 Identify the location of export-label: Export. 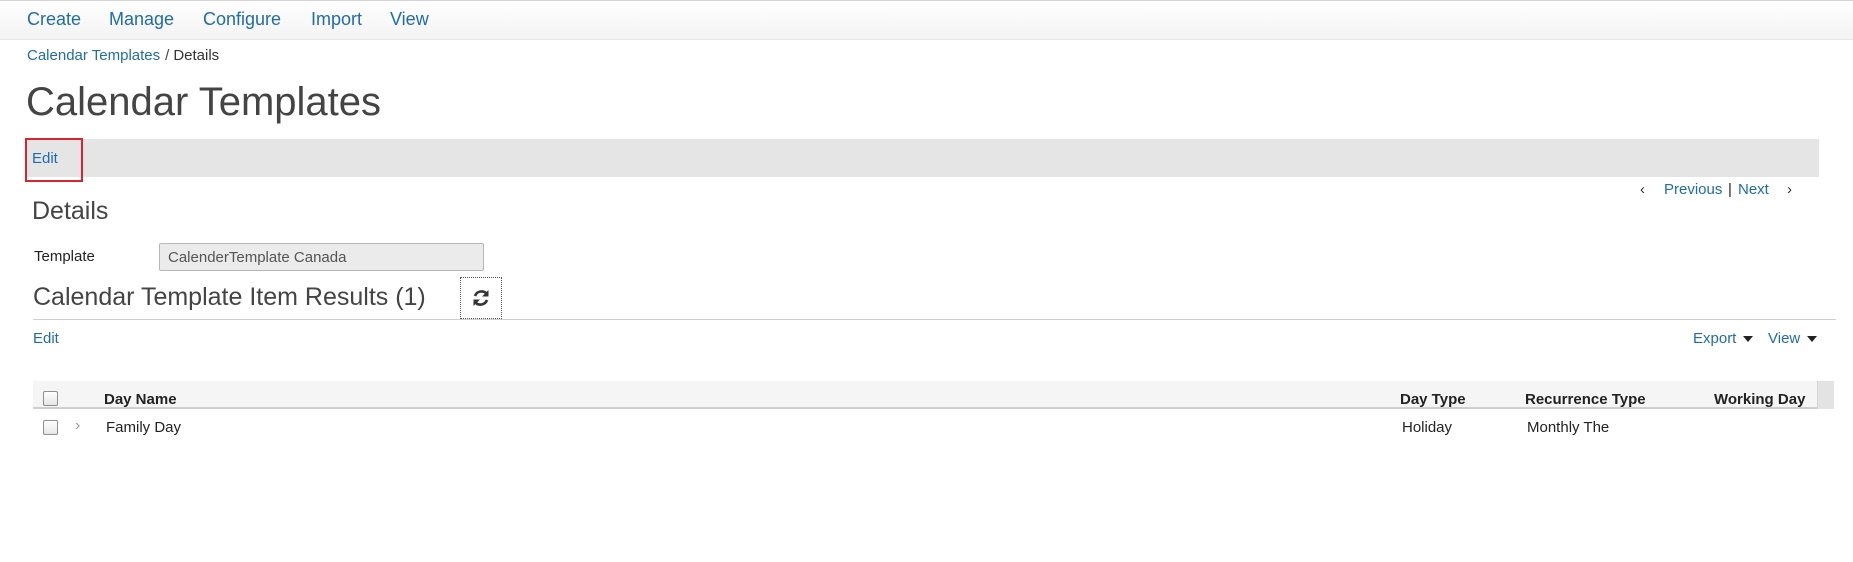
(1715, 338).